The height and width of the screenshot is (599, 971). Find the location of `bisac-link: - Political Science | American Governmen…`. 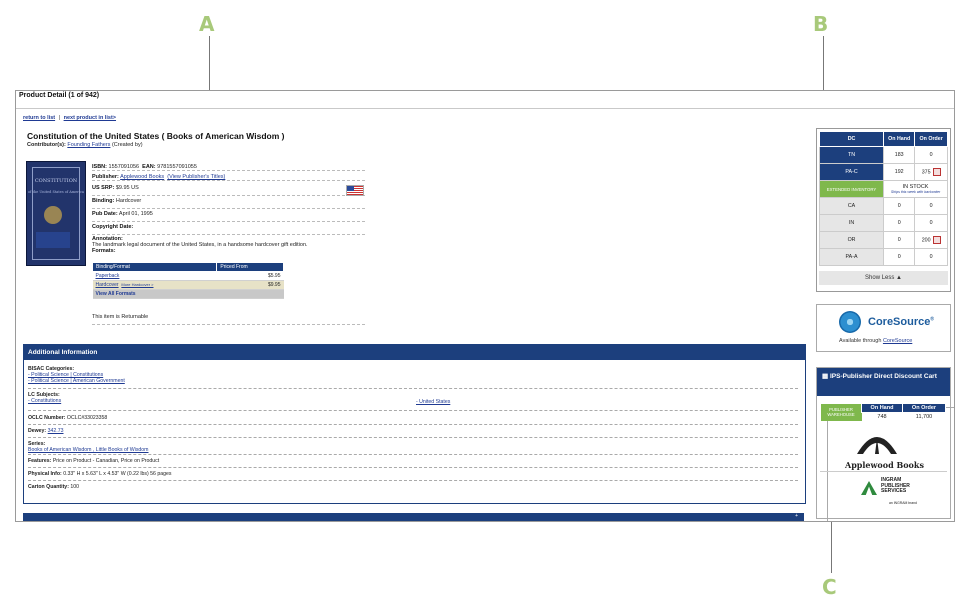

bisac-link: - Political Science | American Governmen… is located at coordinates (76, 381).